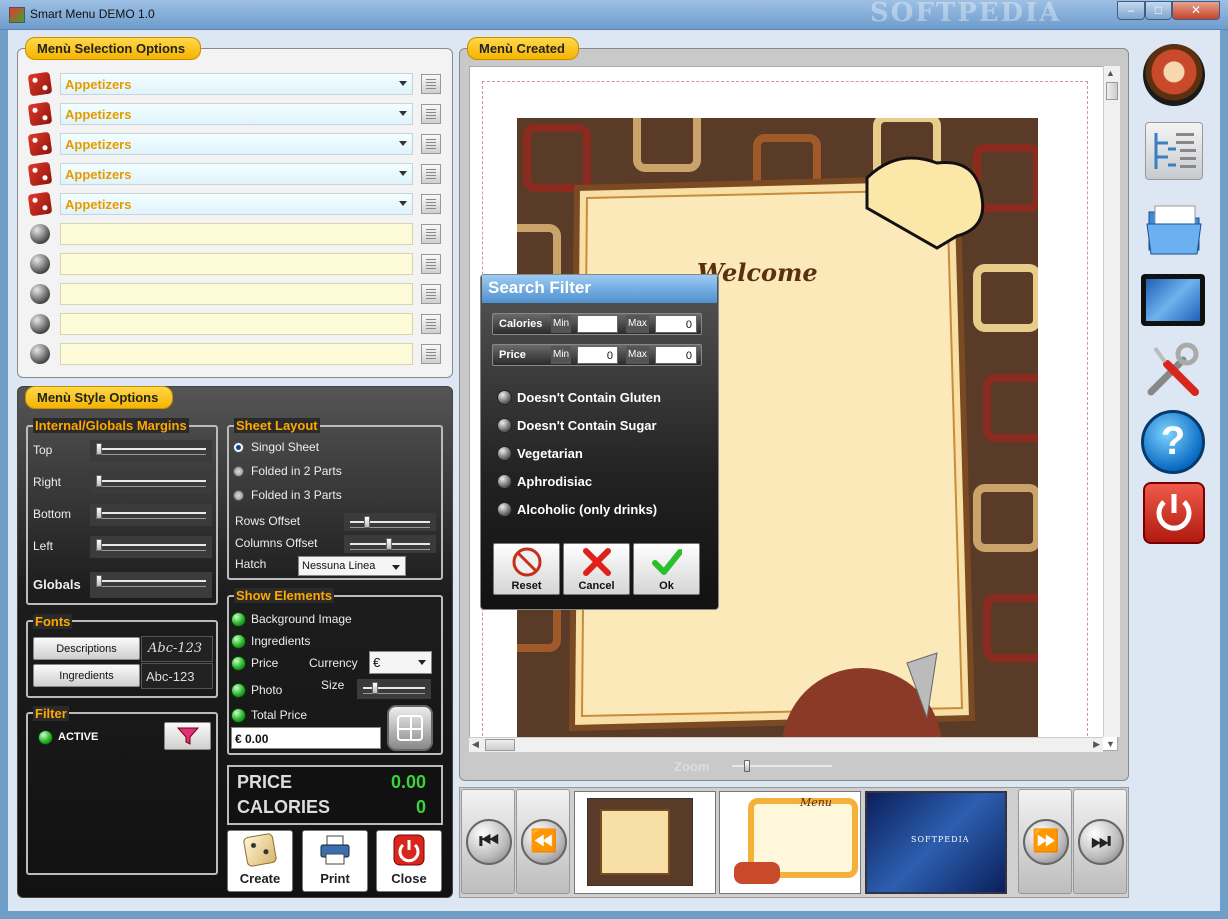 This screenshot has width=1228, height=919. Describe the element at coordinates (1158, 10) in the screenshot. I see `maximize-button: □` at that location.